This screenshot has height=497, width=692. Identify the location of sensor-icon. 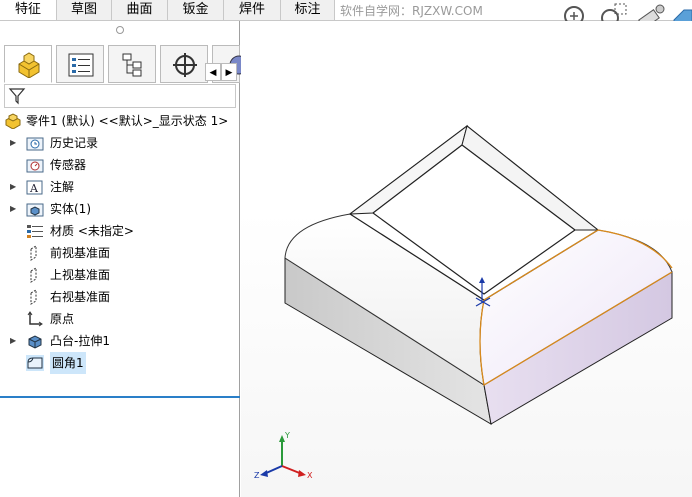
(35, 165).